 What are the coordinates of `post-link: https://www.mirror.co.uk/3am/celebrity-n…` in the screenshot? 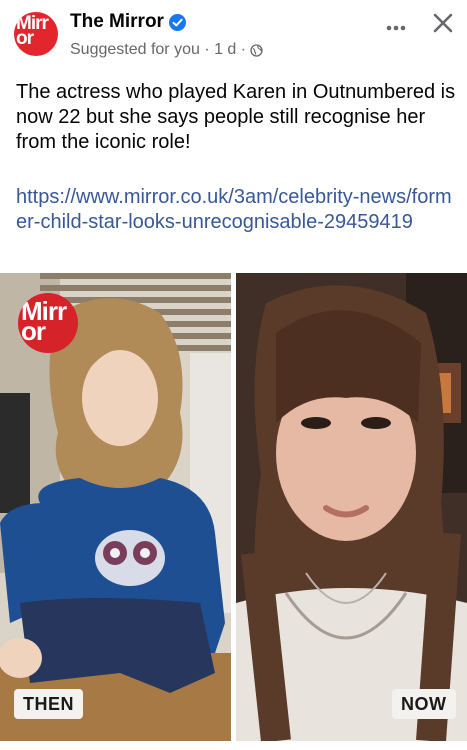 It's located at (236, 210).